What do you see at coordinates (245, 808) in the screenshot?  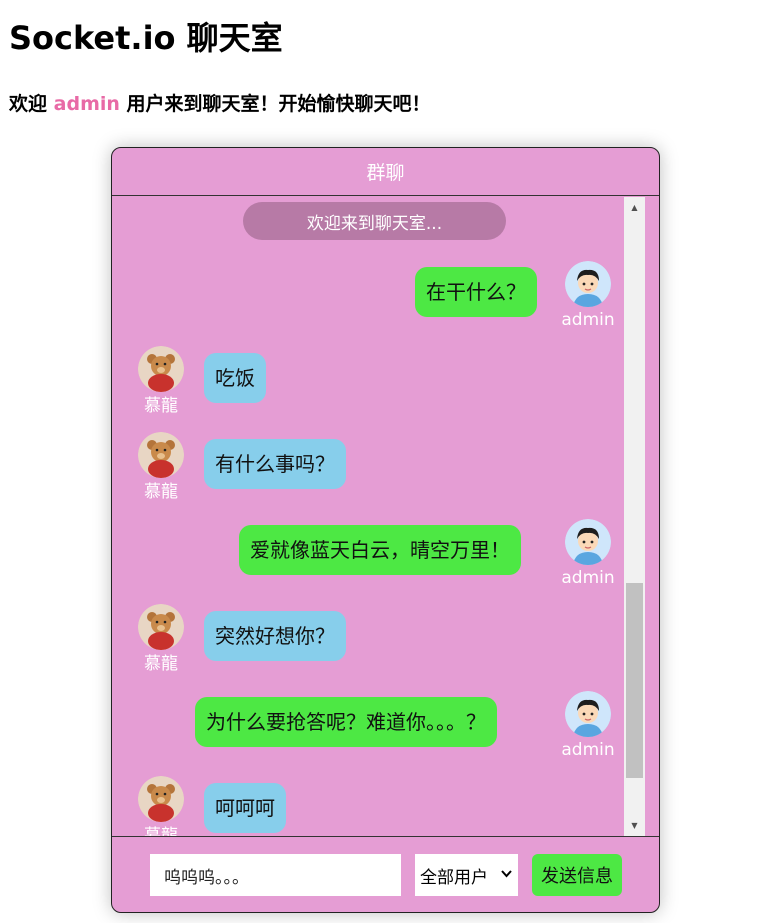 I see `message-bubble: 呵呵呵` at bounding box center [245, 808].